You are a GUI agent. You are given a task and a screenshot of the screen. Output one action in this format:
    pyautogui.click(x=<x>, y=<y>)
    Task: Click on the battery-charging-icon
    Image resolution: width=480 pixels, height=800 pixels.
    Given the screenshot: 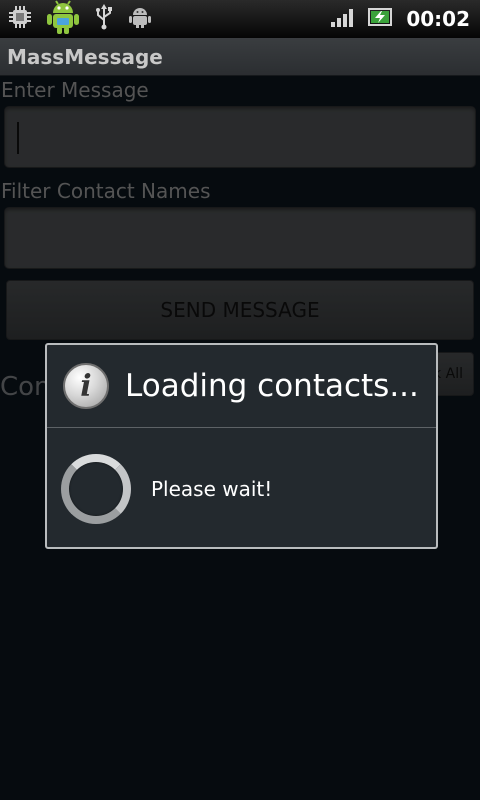 What is the action you would take?
    pyautogui.click(x=381, y=19)
    